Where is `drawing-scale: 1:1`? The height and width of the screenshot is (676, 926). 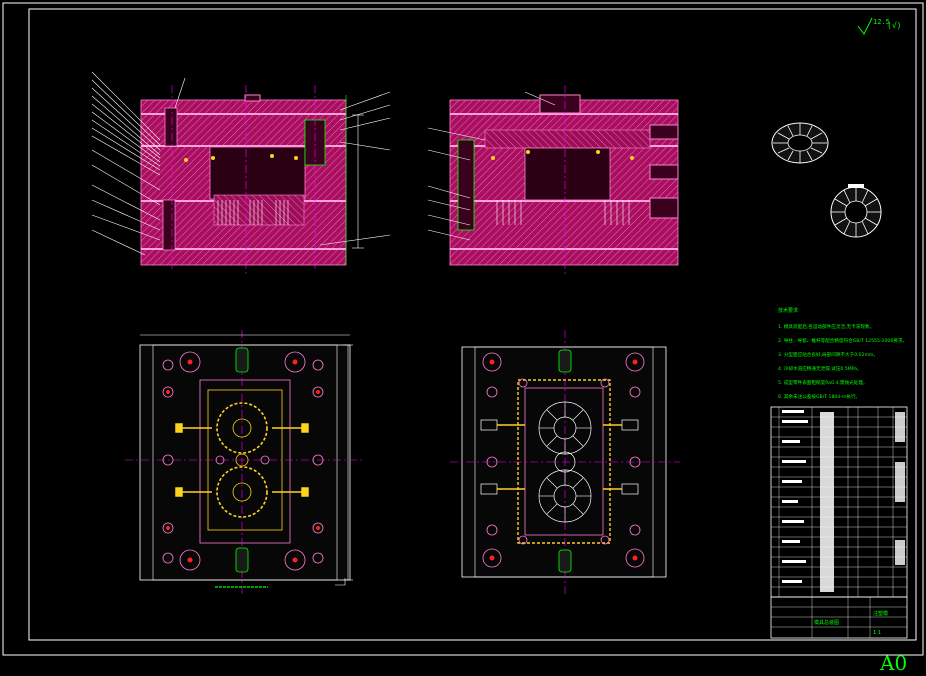 drawing-scale: 1:1 is located at coordinates (877, 633).